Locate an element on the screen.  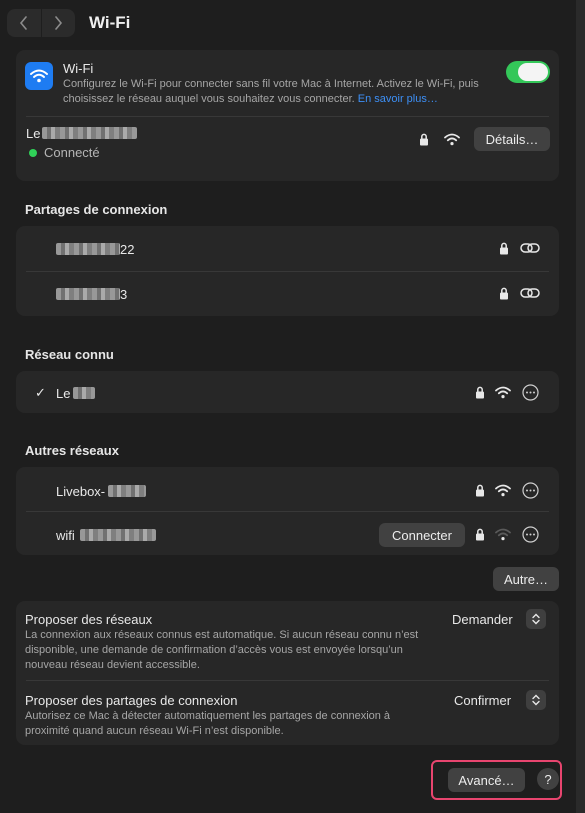
ask-hotspots-label: Proposer des partages de connexion is located at coordinates (131, 700).